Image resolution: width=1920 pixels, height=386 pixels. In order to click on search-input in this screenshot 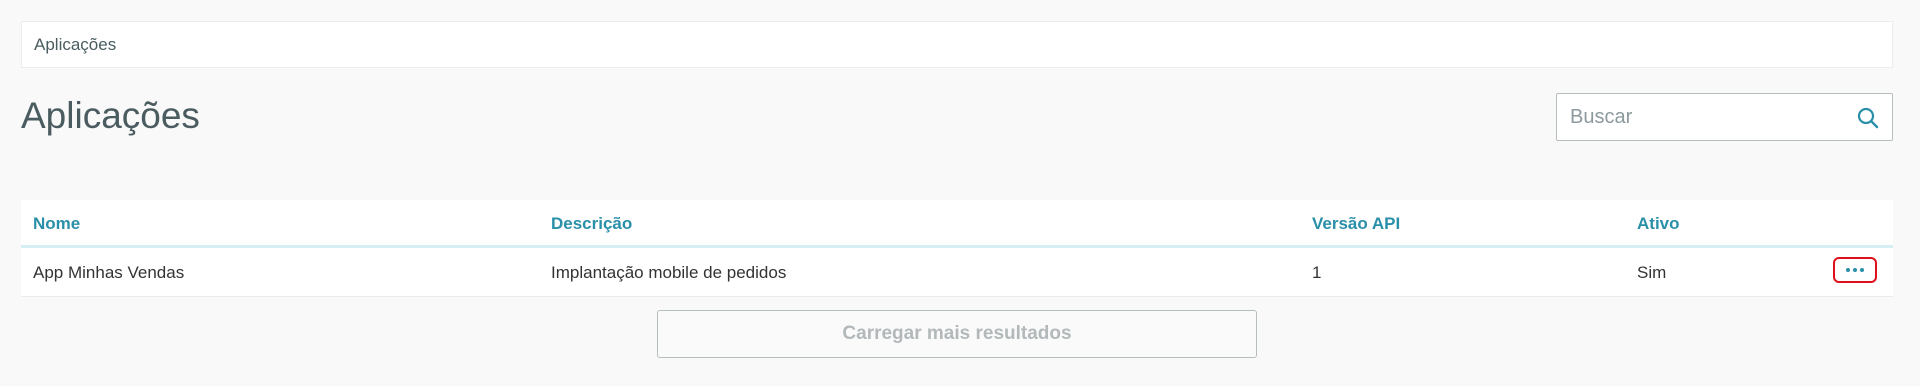, I will do `click(1704, 117)`.